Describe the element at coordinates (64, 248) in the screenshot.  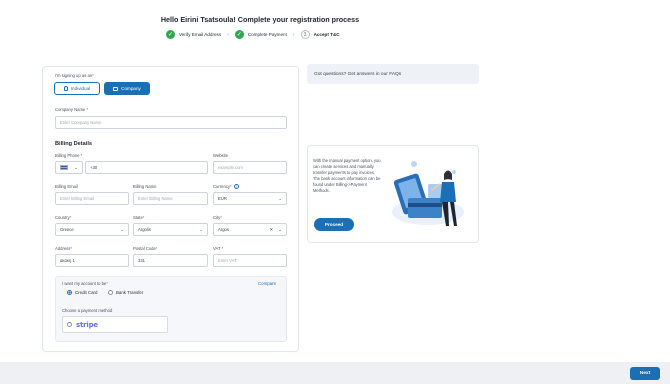
I see `address-label: Address*` at that location.